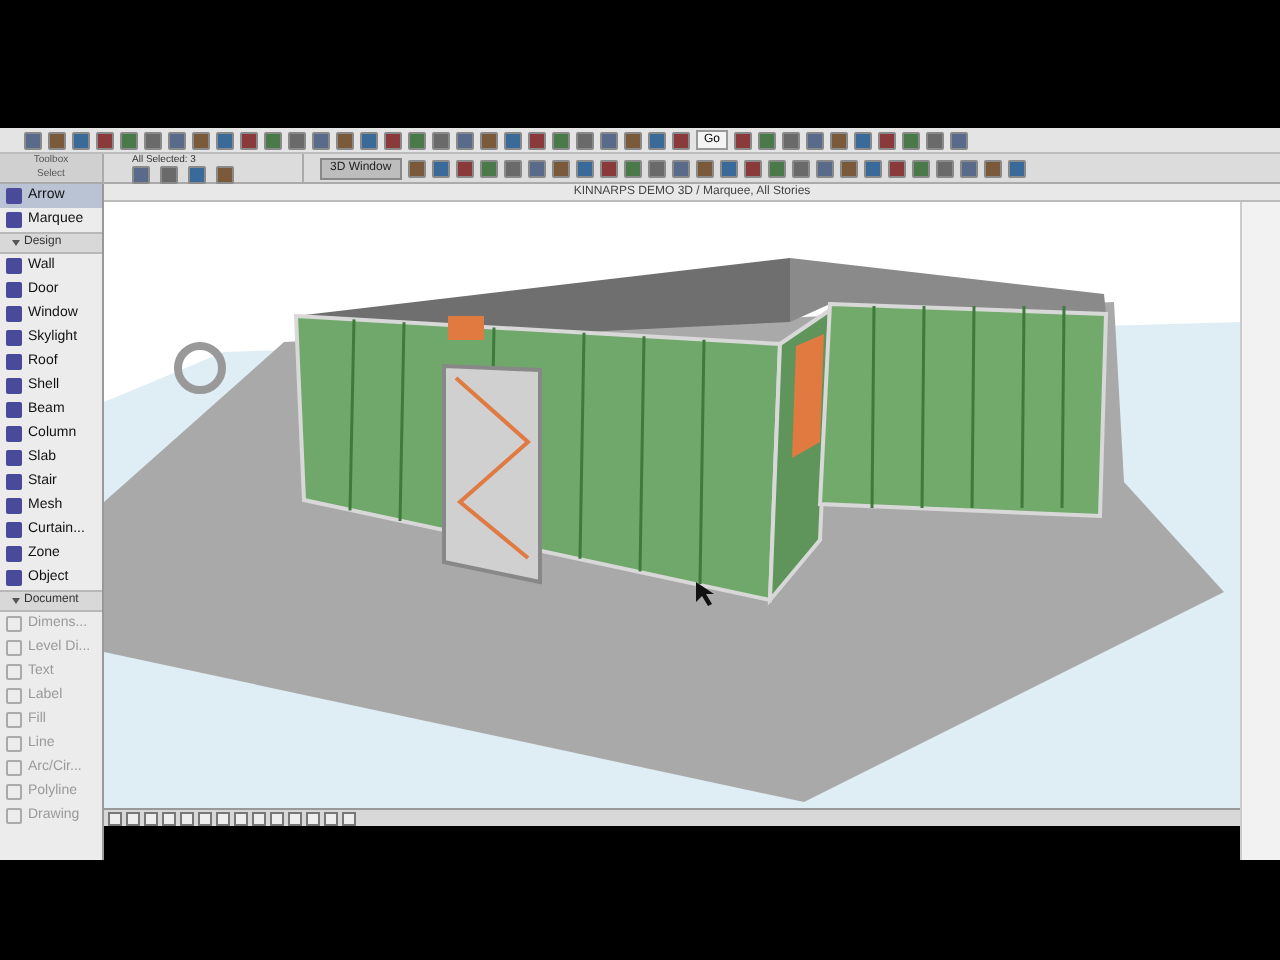  What do you see at coordinates (200, 368) in the screenshot?
I see `loading-ring-icon` at bounding box center [200, 368].